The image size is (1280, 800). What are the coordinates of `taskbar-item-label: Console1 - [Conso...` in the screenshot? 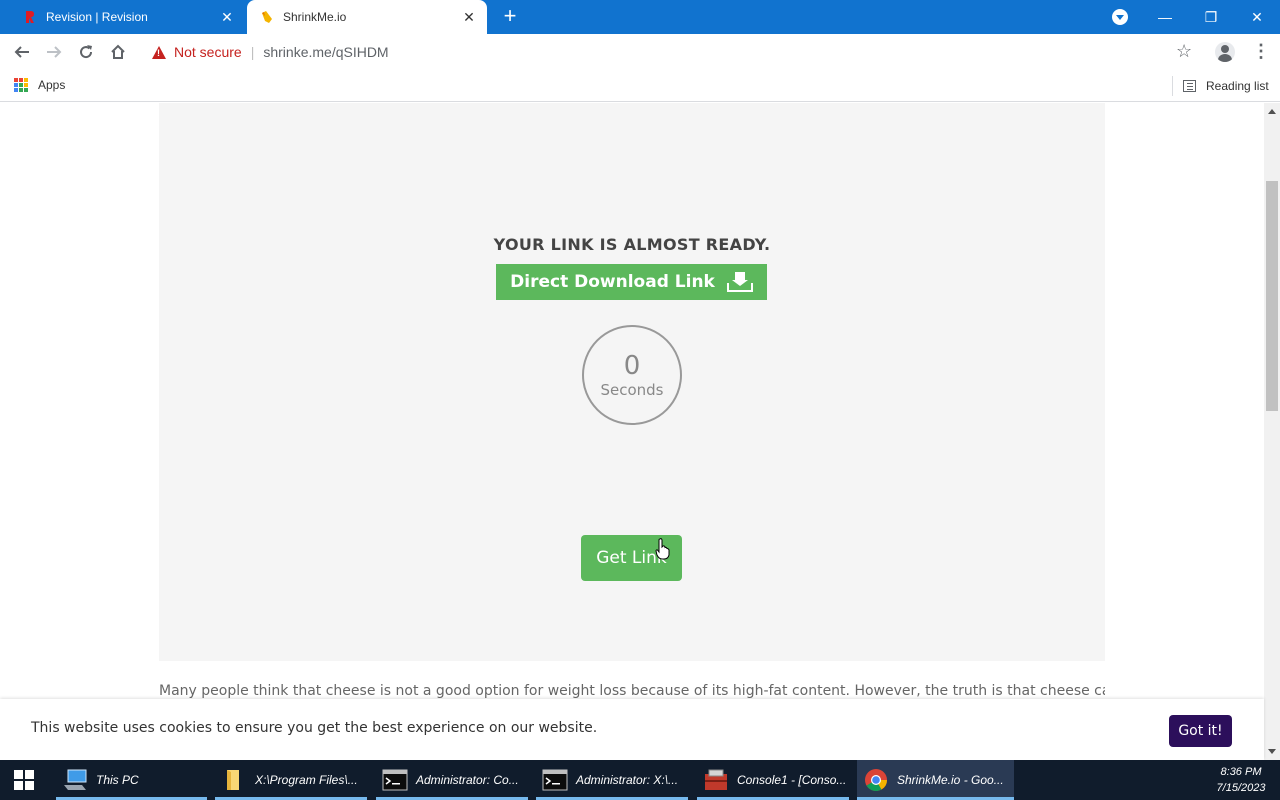 It's located at (792, 780).